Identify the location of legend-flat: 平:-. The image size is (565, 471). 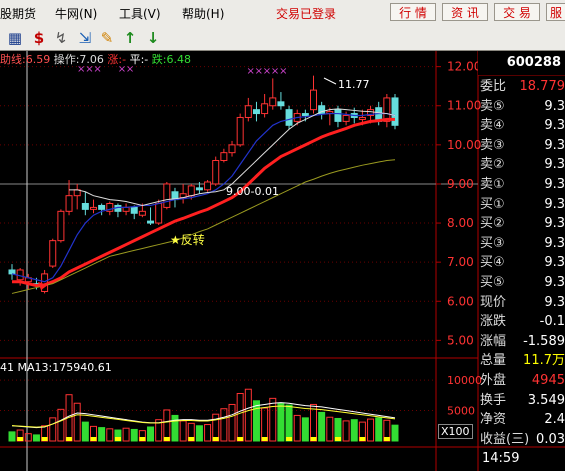
(139, 59).